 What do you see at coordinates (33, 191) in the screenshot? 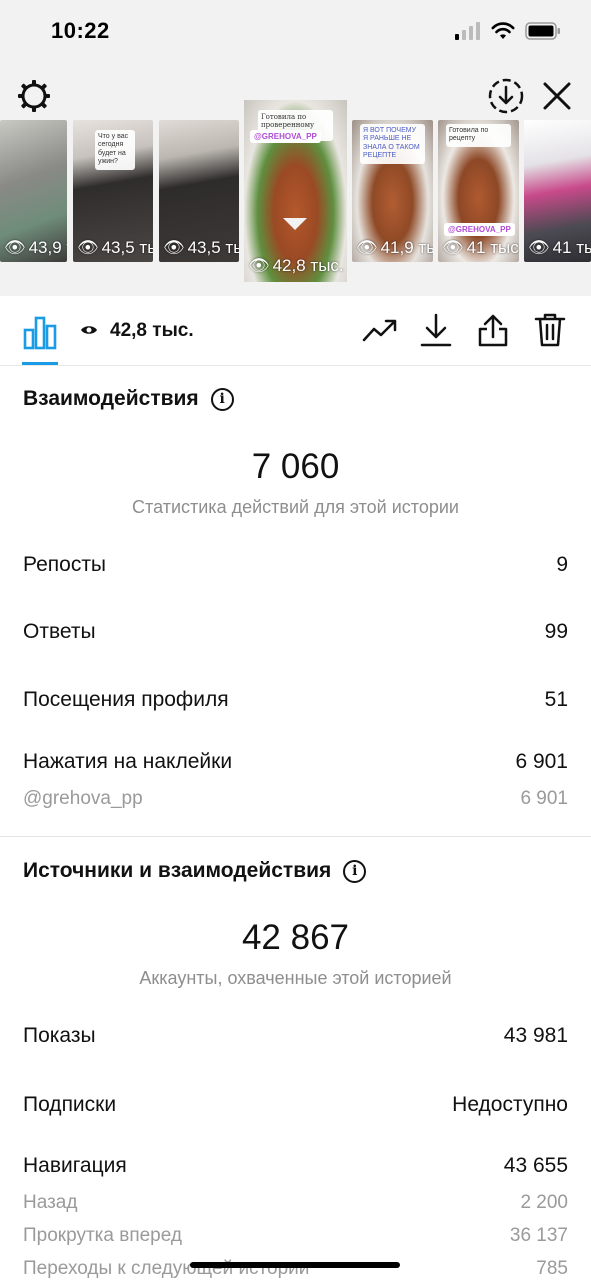
I see `story-thumbnail: 👁43,9 тыс` at bounding box center [33, 191].